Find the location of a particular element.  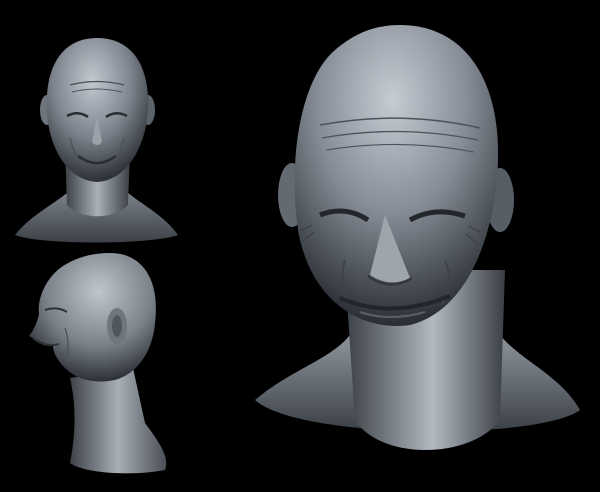

profile-view-render is located at coordinates (95, 362).